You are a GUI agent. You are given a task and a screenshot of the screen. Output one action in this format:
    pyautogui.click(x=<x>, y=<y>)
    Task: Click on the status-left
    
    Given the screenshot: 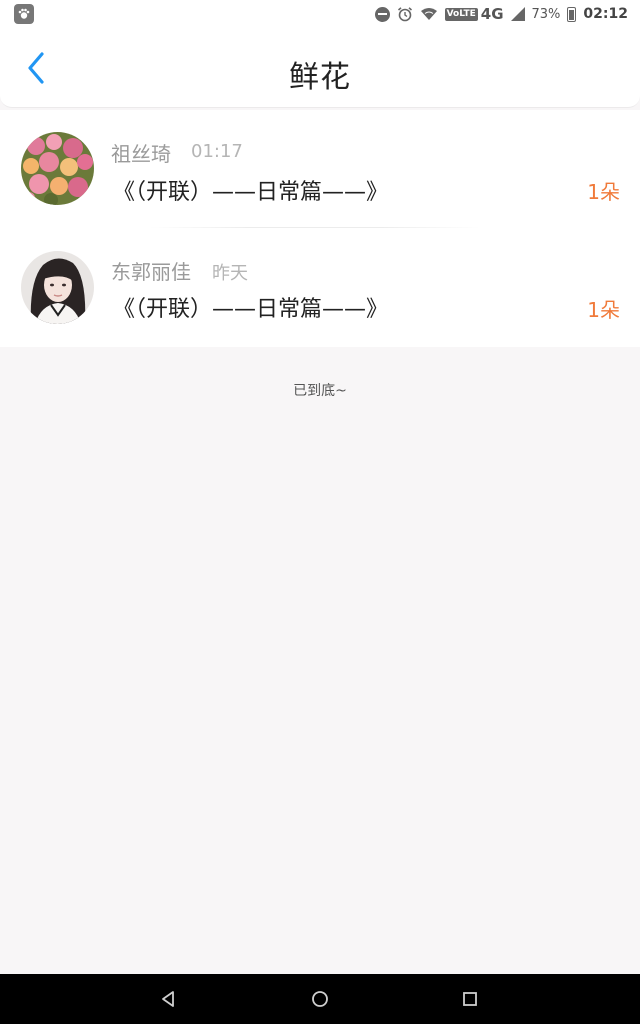 What is the action you would take?
    pyautogui.click(x=24, y=14)
    